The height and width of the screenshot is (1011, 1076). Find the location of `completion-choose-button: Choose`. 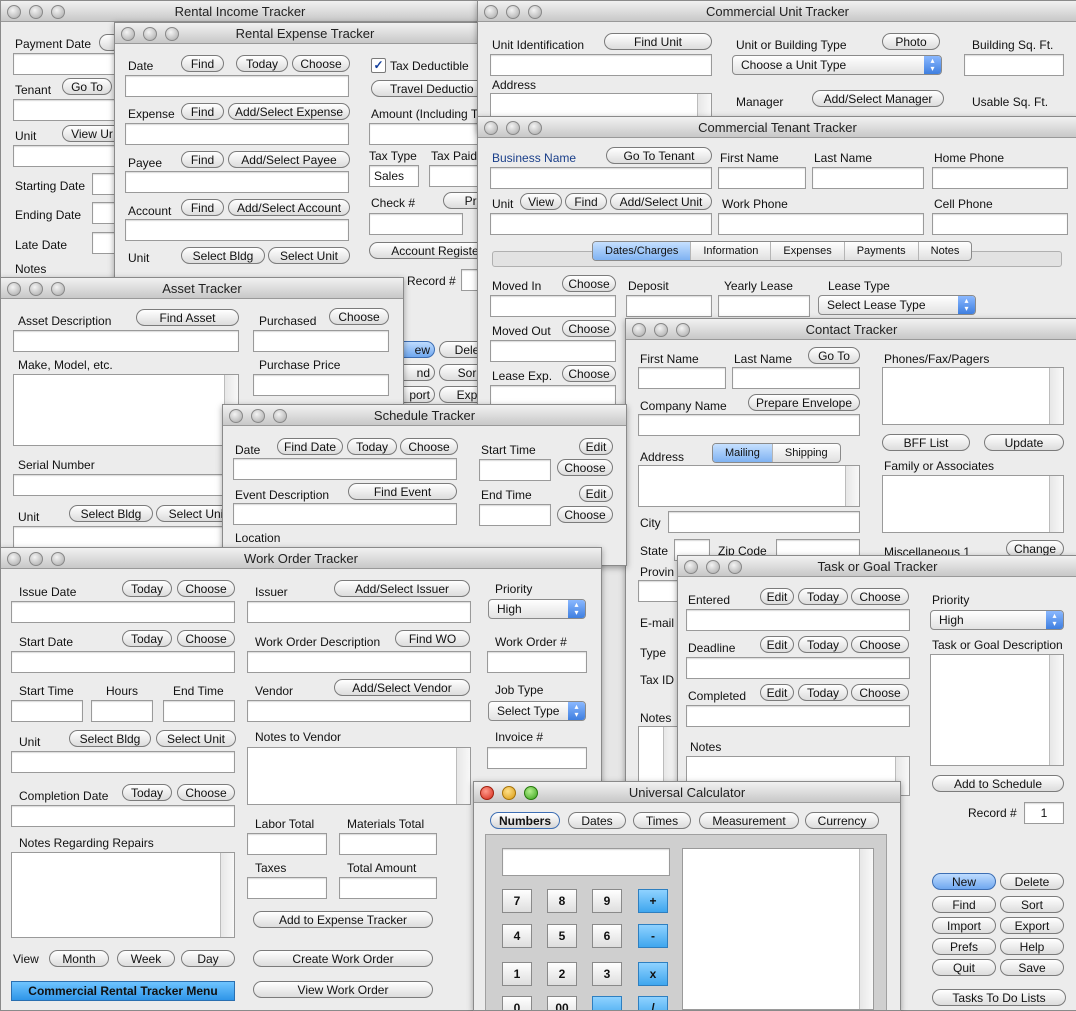

completion-choose-button: Choose is located at coordinates (206, 792).